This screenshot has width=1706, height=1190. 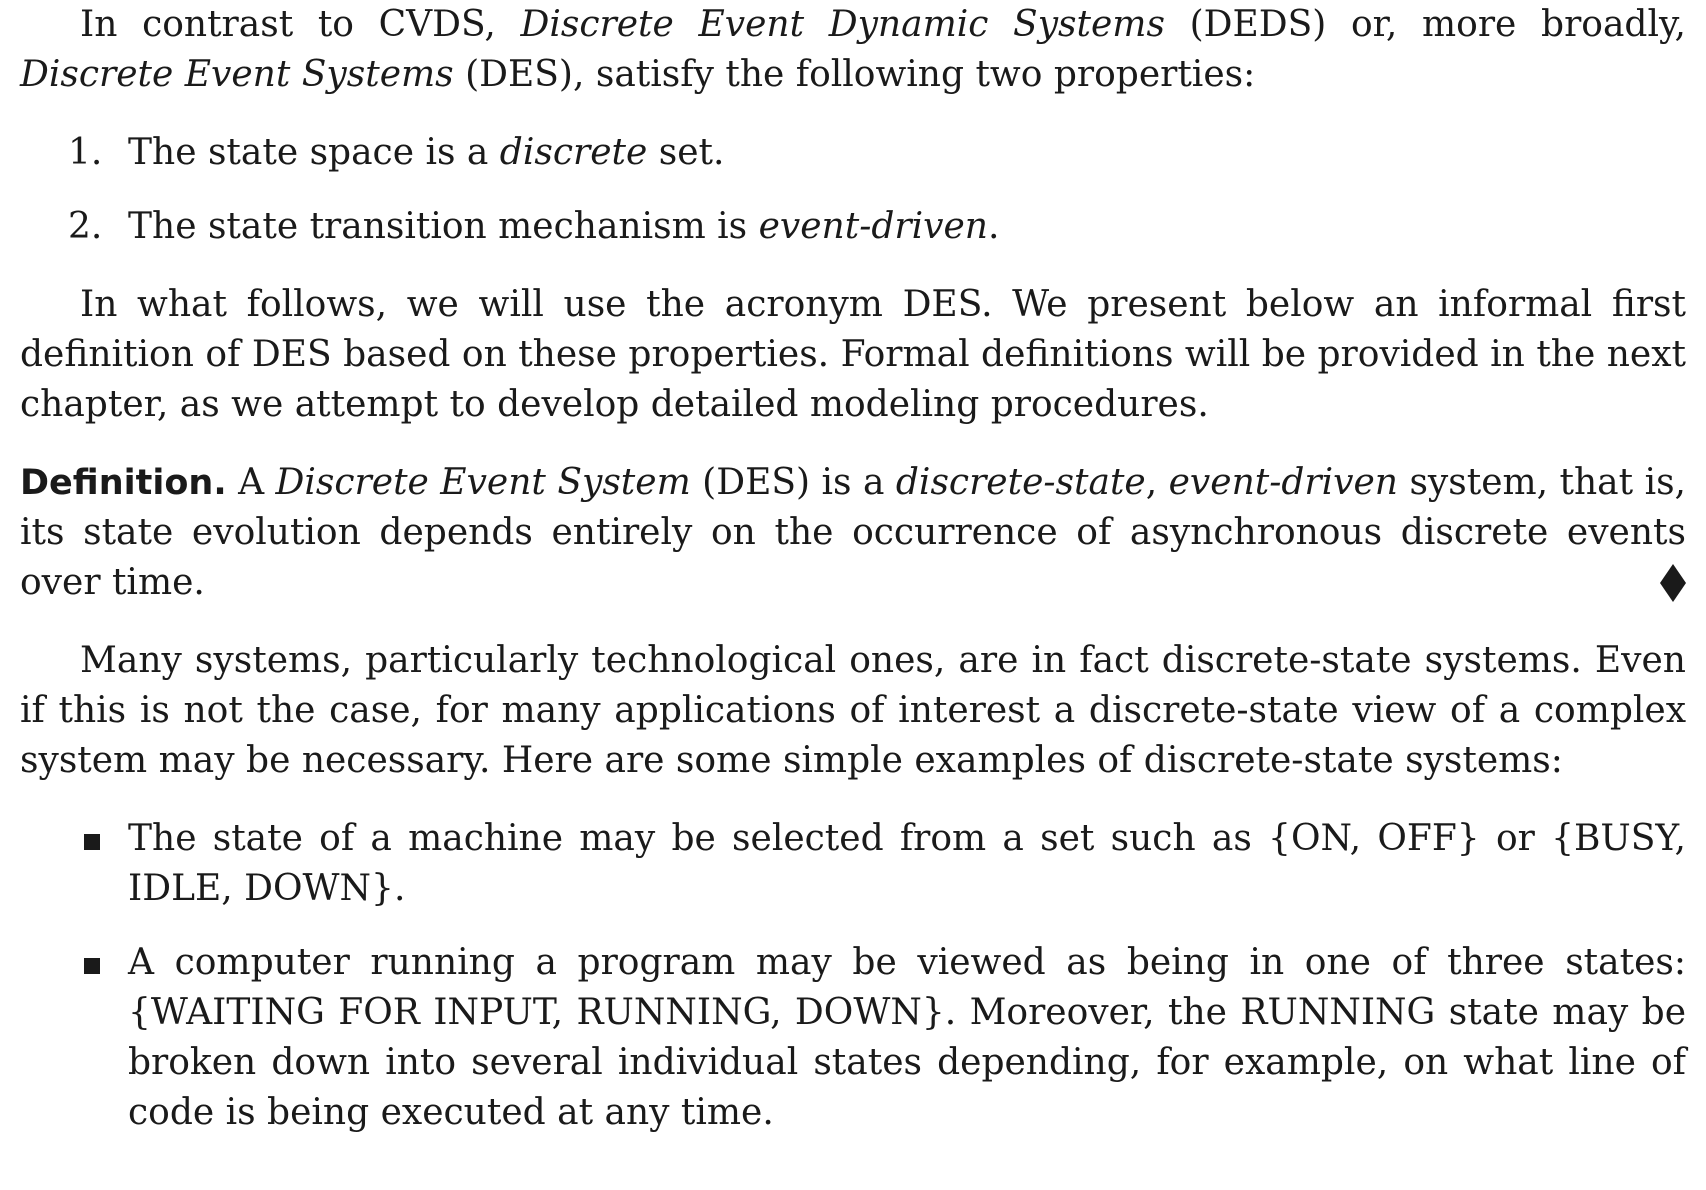 I want to click on property-emphasis: event-driven, so click(x=873, y=226).